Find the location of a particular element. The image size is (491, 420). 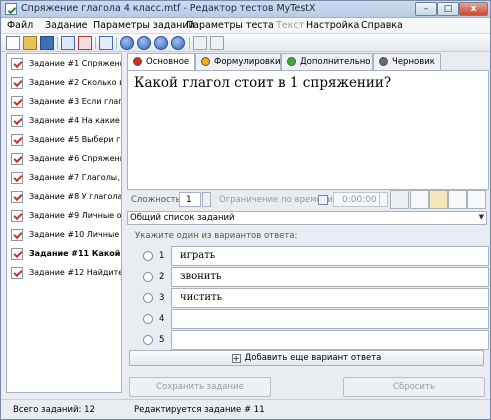

new-doc-icon is located at coordinates (13, 43).